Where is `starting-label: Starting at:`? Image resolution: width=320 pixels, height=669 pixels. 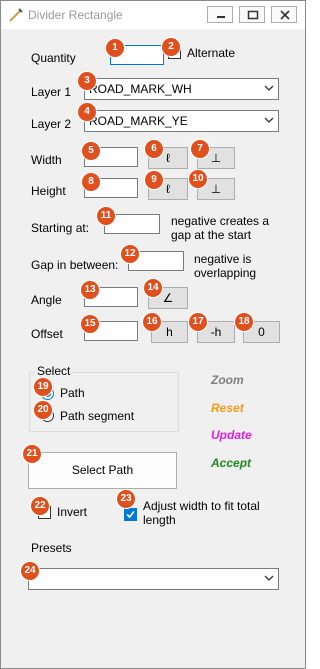
starting-label: Starting at: is located at coordinates (60, 228).